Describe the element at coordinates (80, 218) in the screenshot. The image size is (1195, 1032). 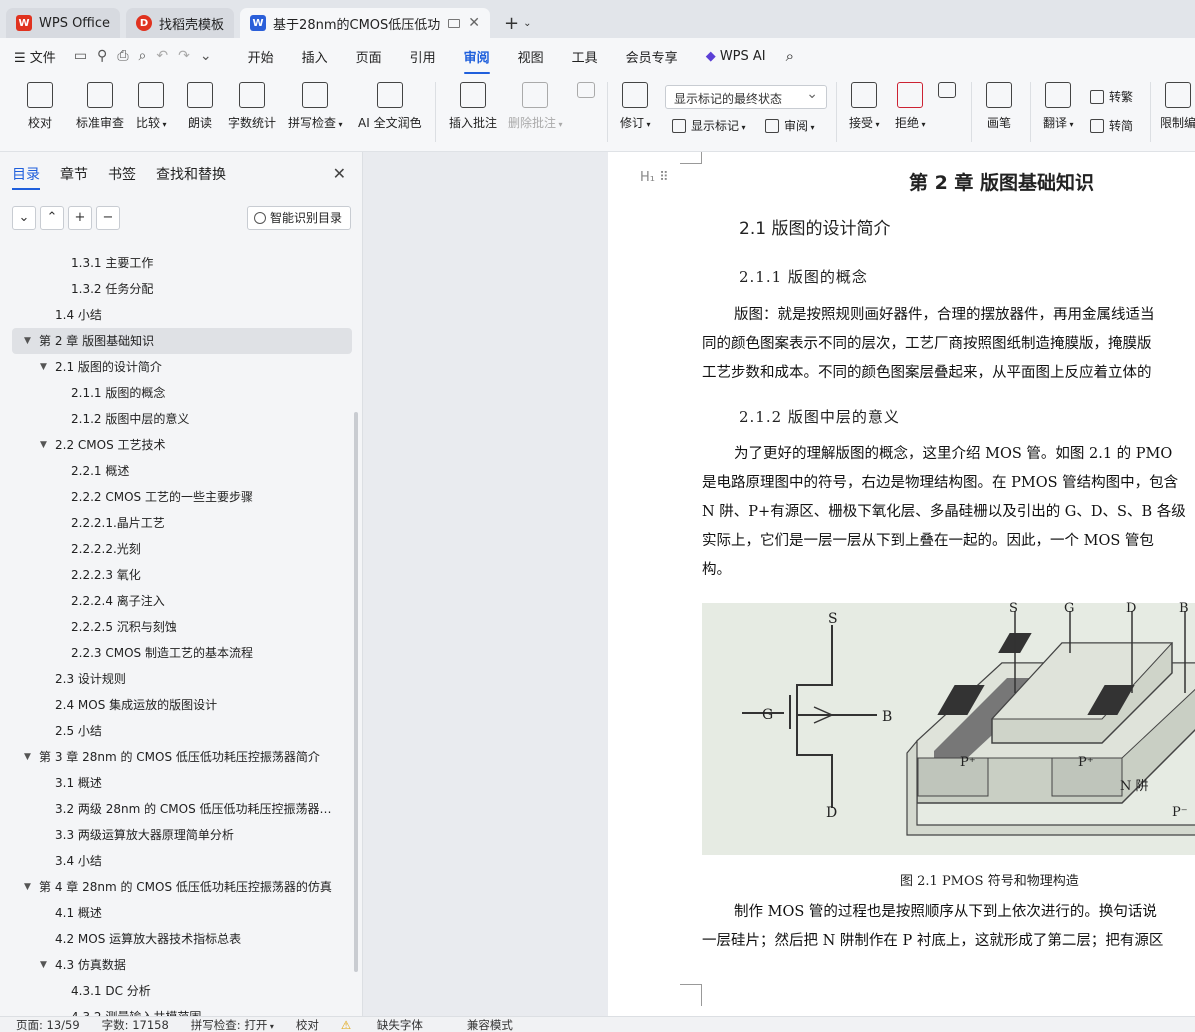
I see `add-heading-icon: +` at that location.